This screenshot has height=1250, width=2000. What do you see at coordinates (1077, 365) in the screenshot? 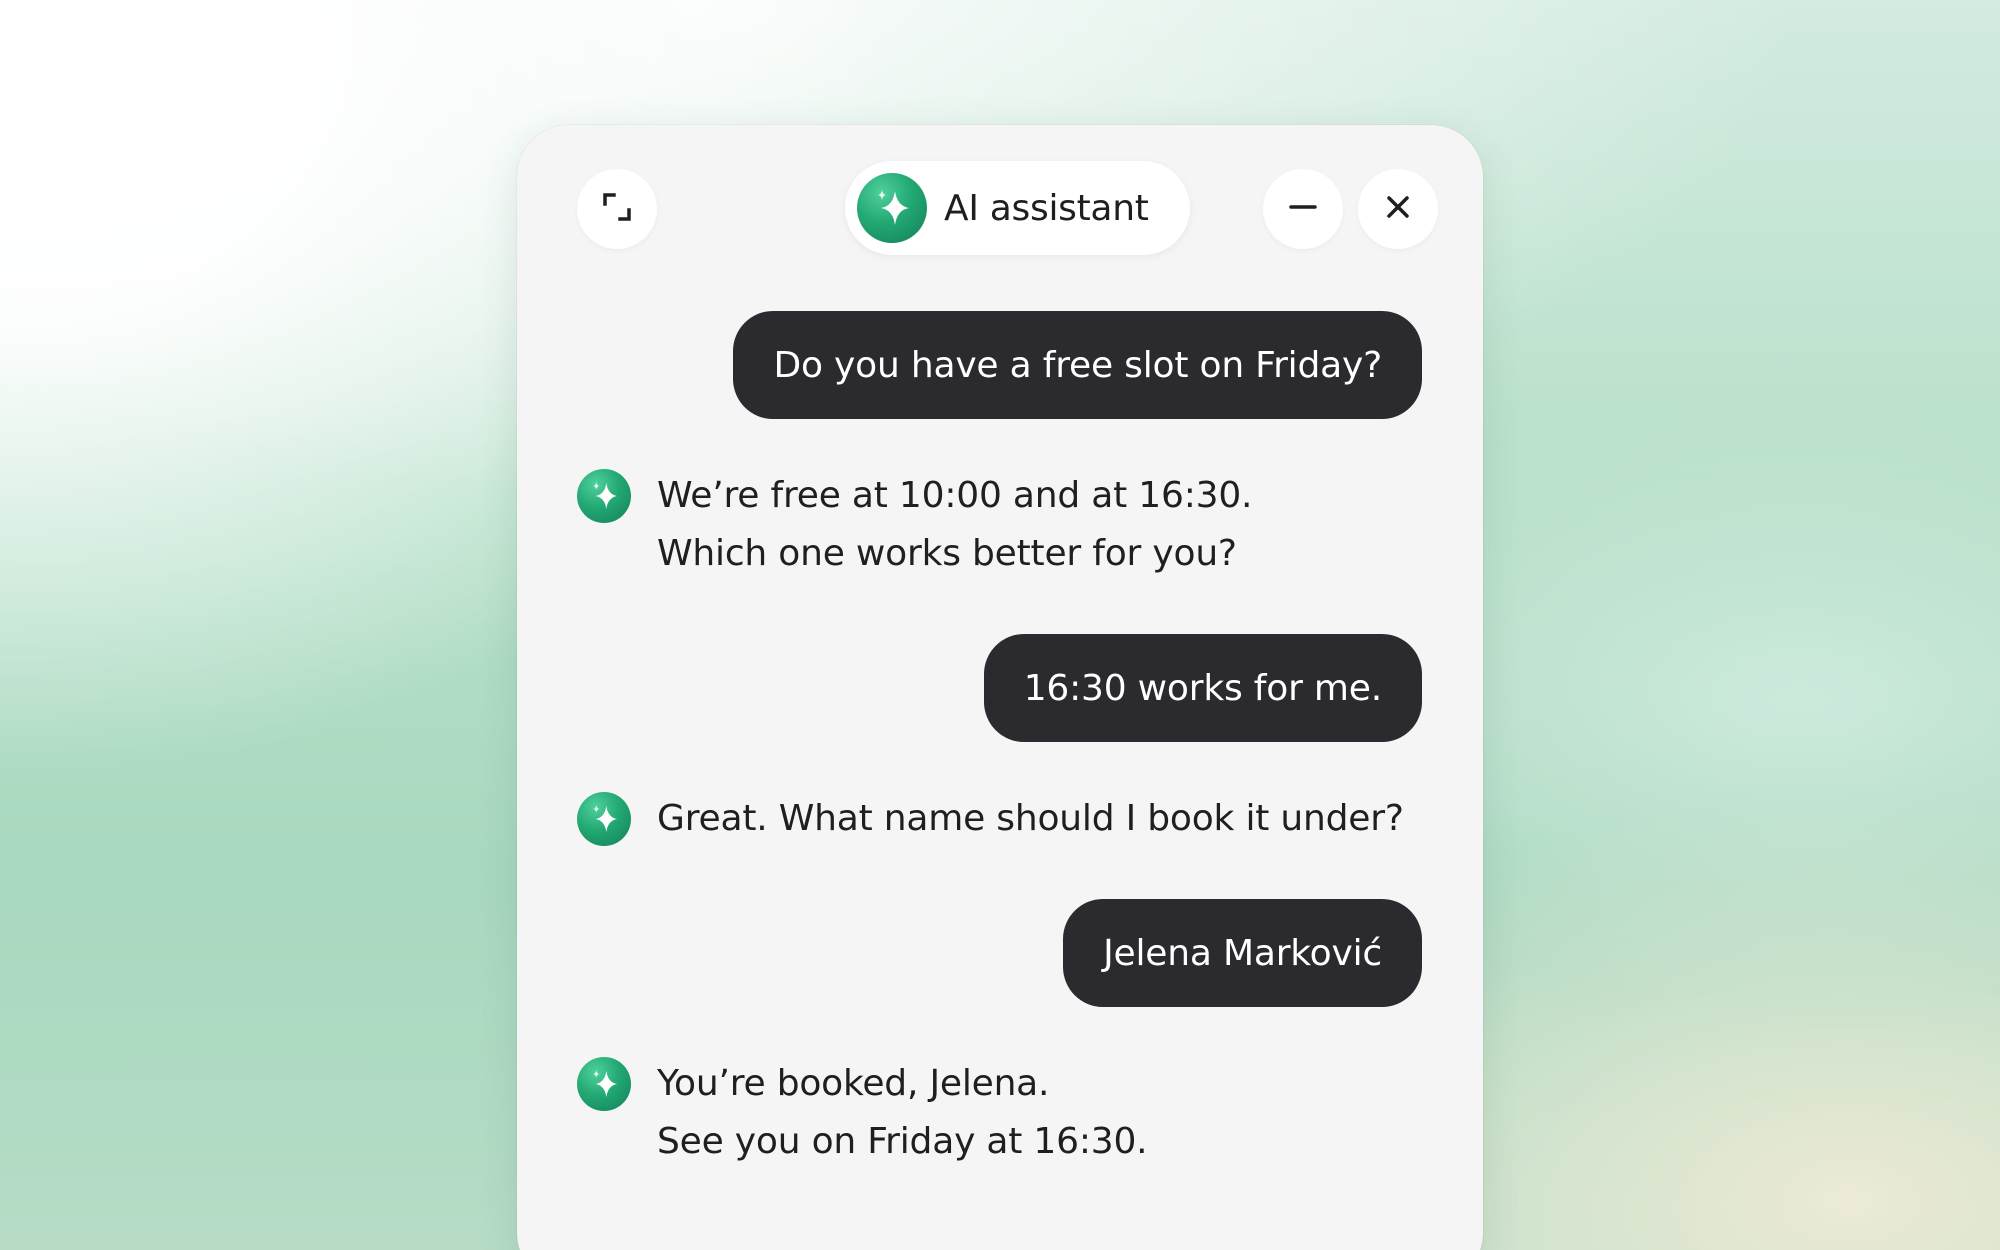
I see `user-message: Do you have a free slot on Friday?` at bounding box center [1077, 365].